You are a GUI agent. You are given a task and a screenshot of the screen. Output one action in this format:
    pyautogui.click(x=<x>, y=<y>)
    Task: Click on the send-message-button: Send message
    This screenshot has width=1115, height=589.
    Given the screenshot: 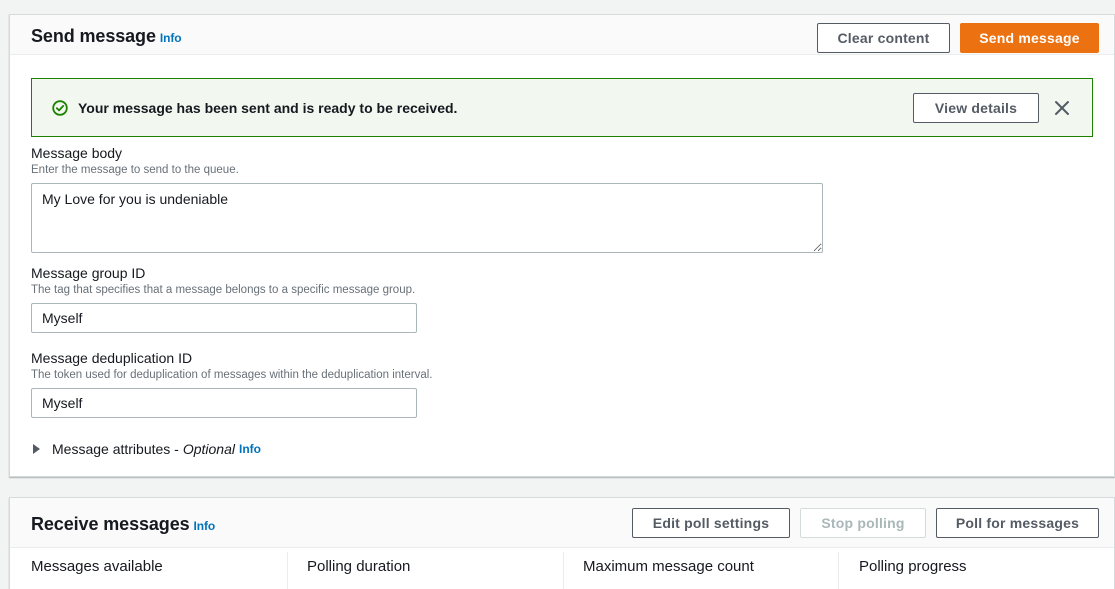 What is the action you would take?
    pyautogui.click(x=1029, y=38)
    